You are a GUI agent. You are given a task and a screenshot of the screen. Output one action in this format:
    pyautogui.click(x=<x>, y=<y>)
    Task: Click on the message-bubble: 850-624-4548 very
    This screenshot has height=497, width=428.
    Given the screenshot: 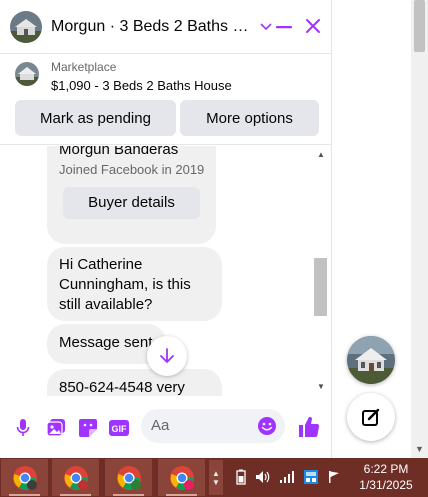 What is the action you would take?
    pyautogui.click(x=134, y=382)
    